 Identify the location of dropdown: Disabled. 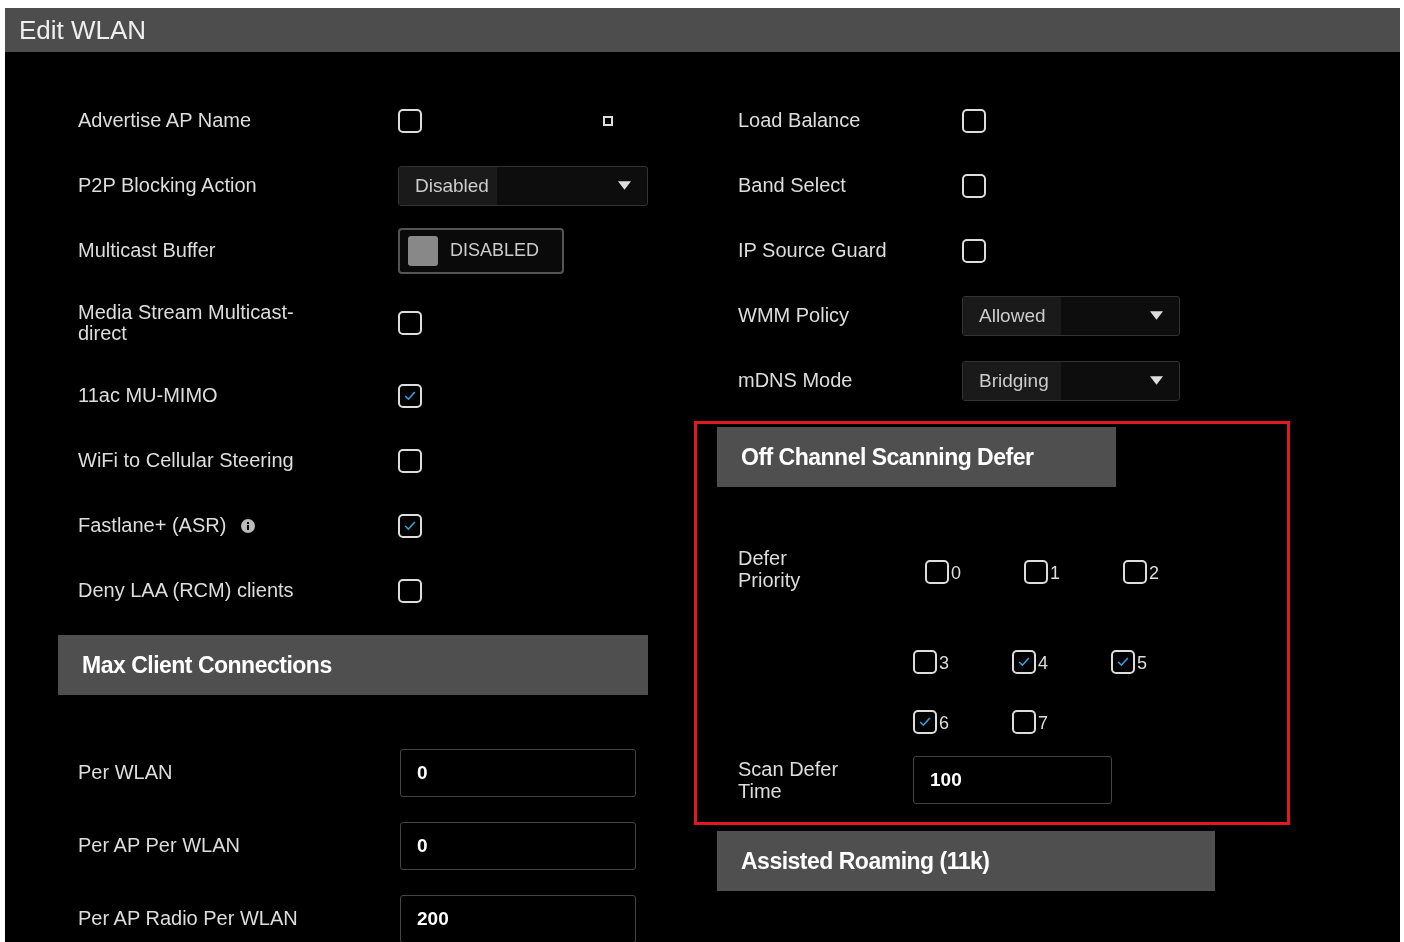
(523, 185).